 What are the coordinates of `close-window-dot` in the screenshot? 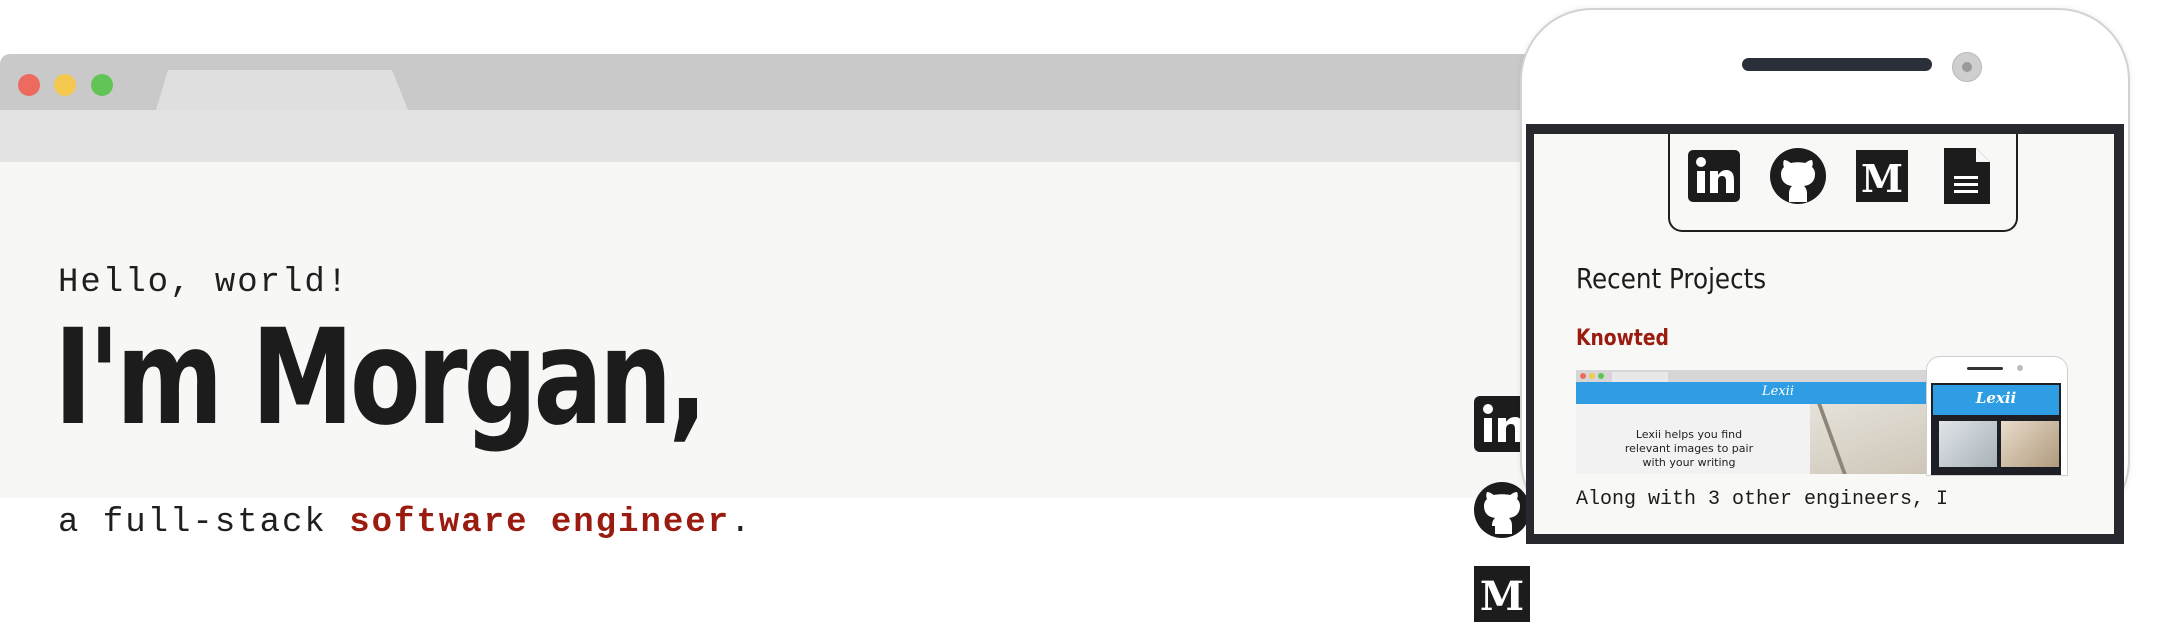 It's located at (29, 85).